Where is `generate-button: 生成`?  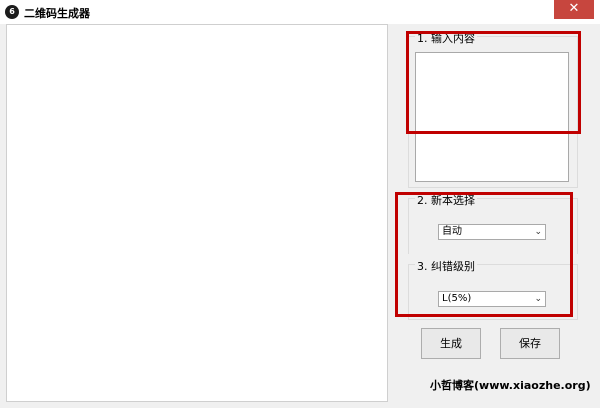
generate-button: 生成 is located at coordinates (451, 343).